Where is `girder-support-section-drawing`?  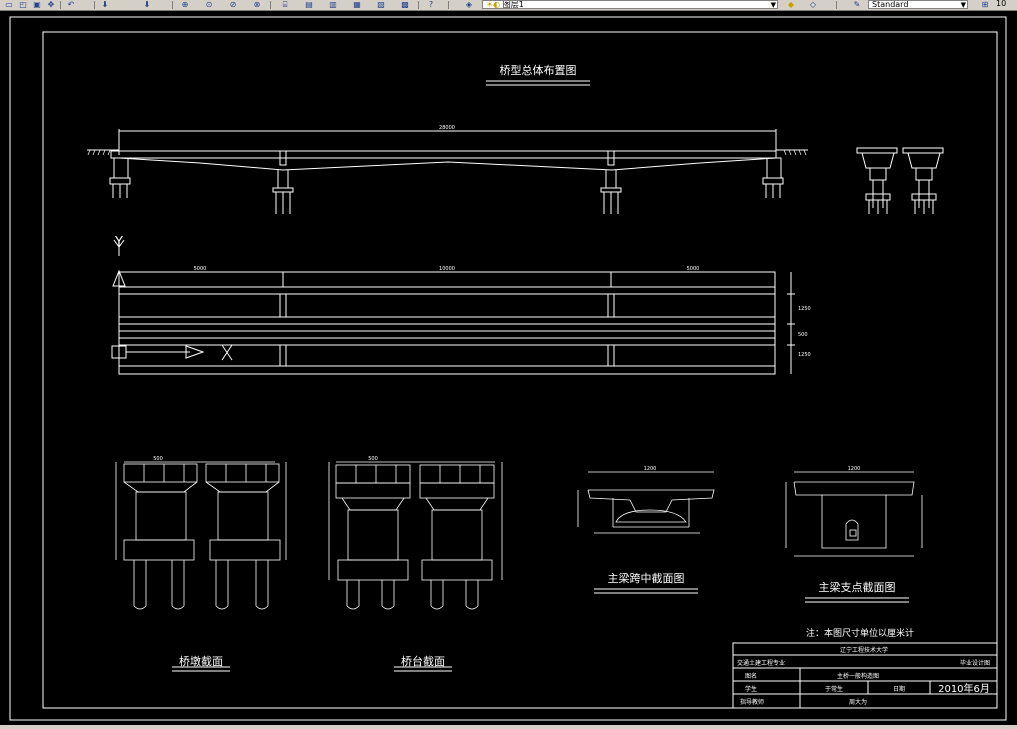
girder-support-section-drawing is located at coordinates (854, 514).